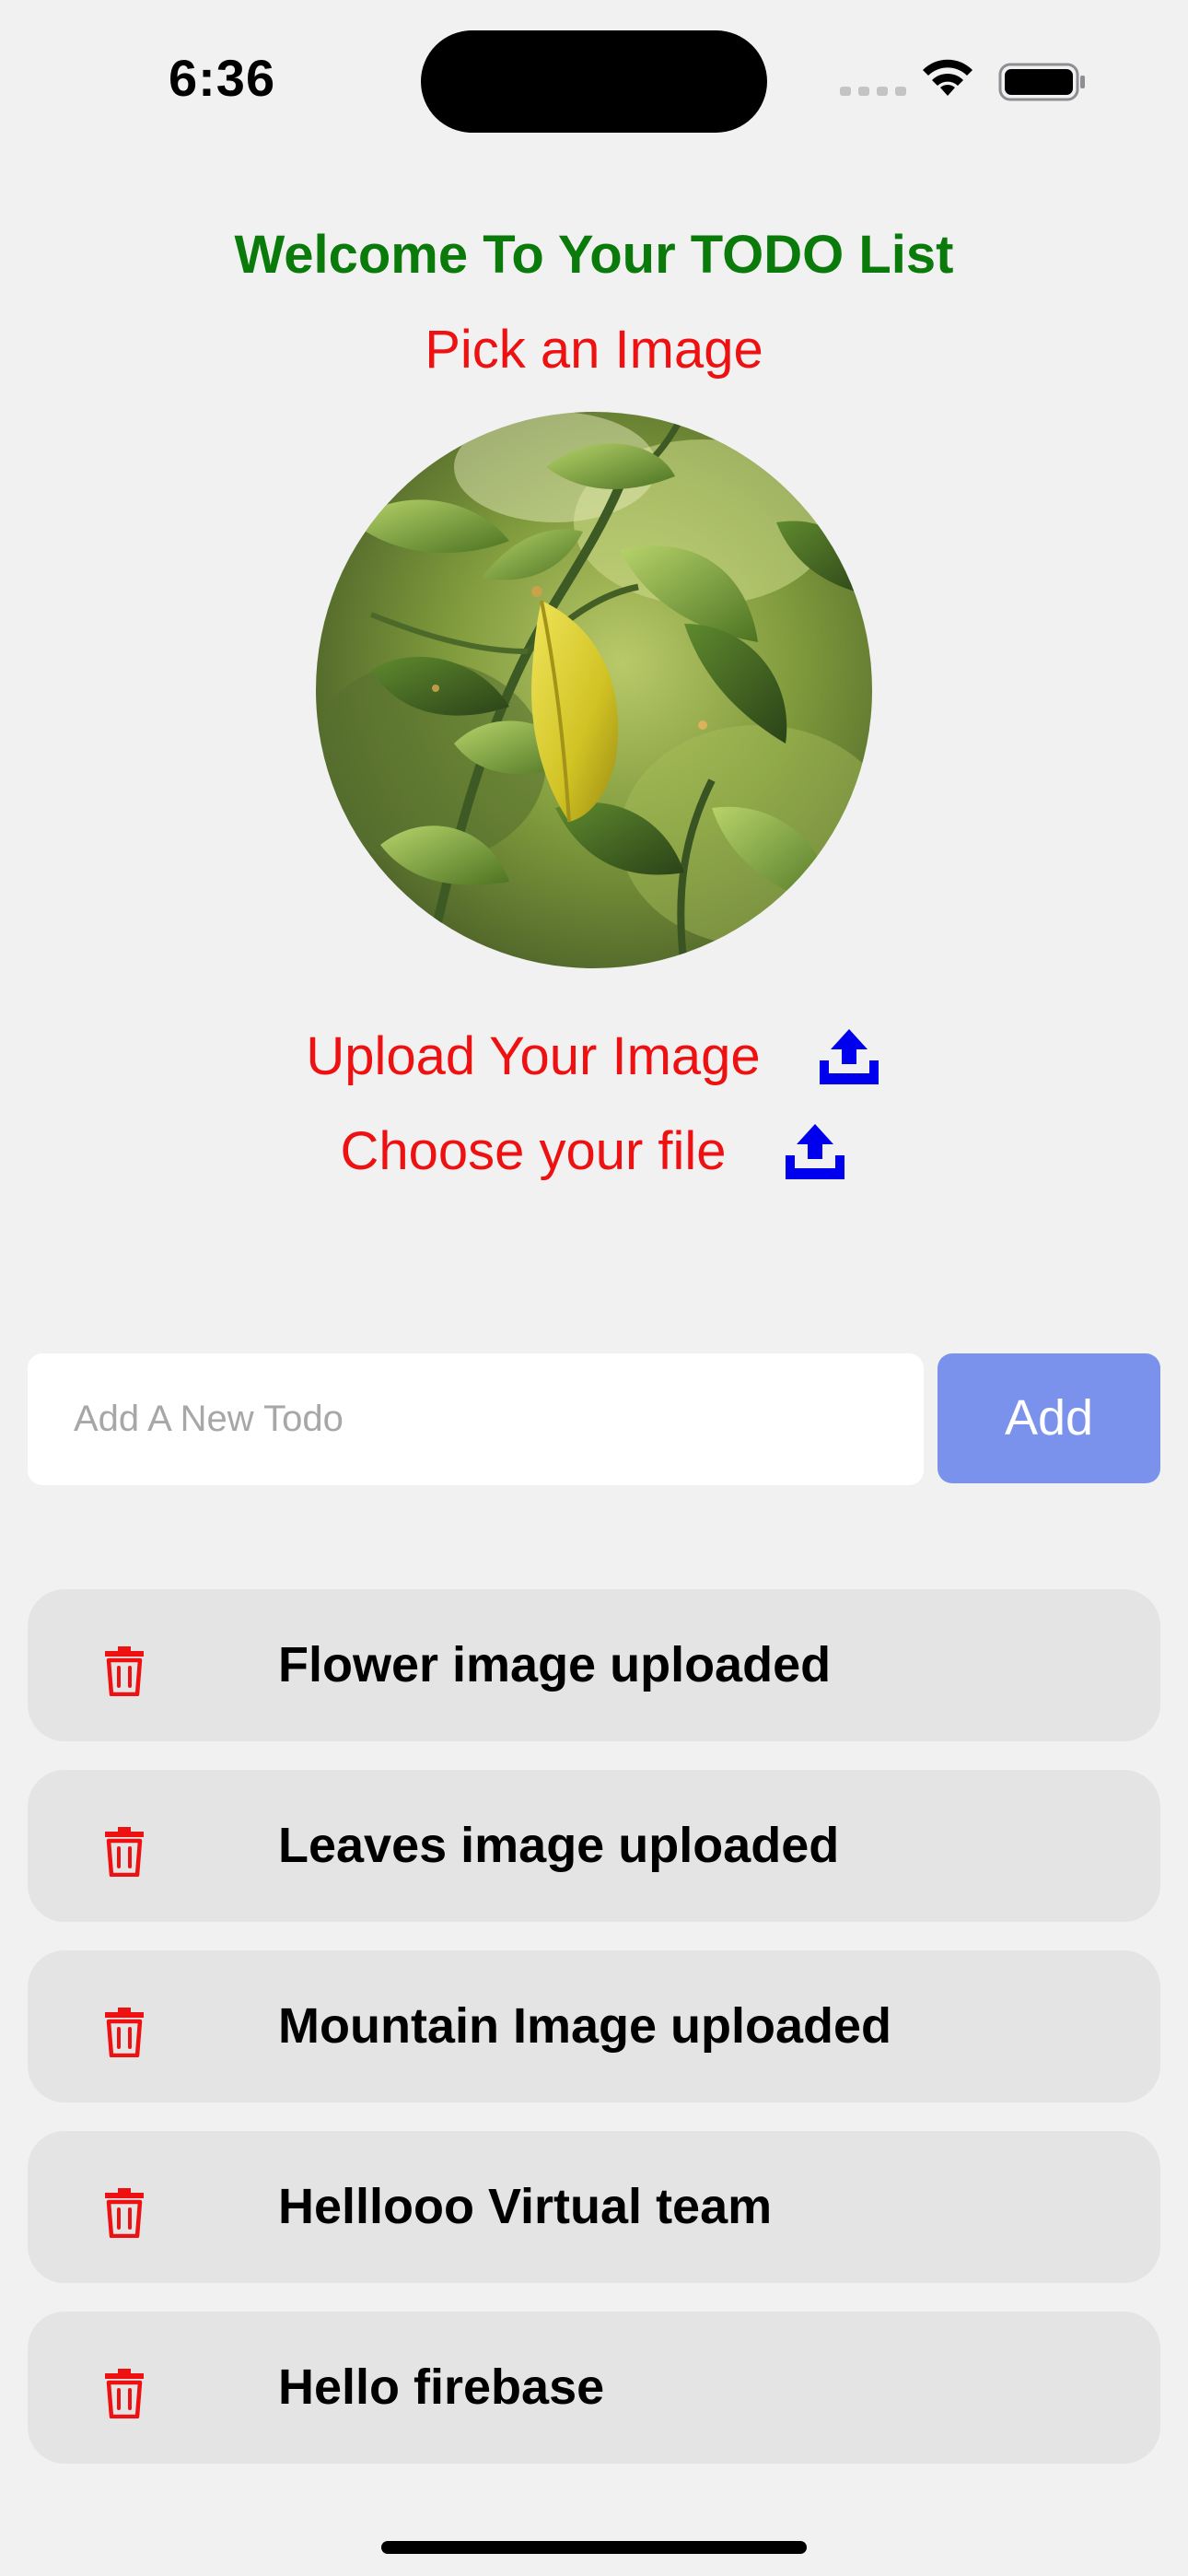  What do you see at coordinates (594, 81) in the screenshot?
I see `dynamic-island` at bounding box center [594, 81].